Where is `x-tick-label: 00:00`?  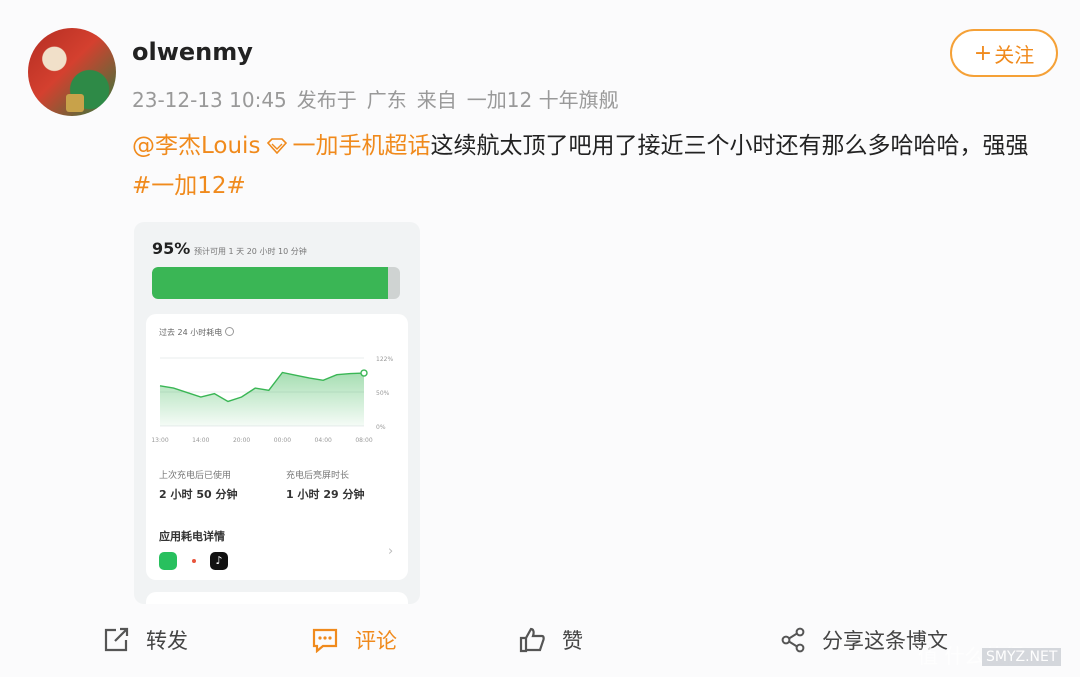
x-tick-label: 00:00 is located at coordinates (282, 440).